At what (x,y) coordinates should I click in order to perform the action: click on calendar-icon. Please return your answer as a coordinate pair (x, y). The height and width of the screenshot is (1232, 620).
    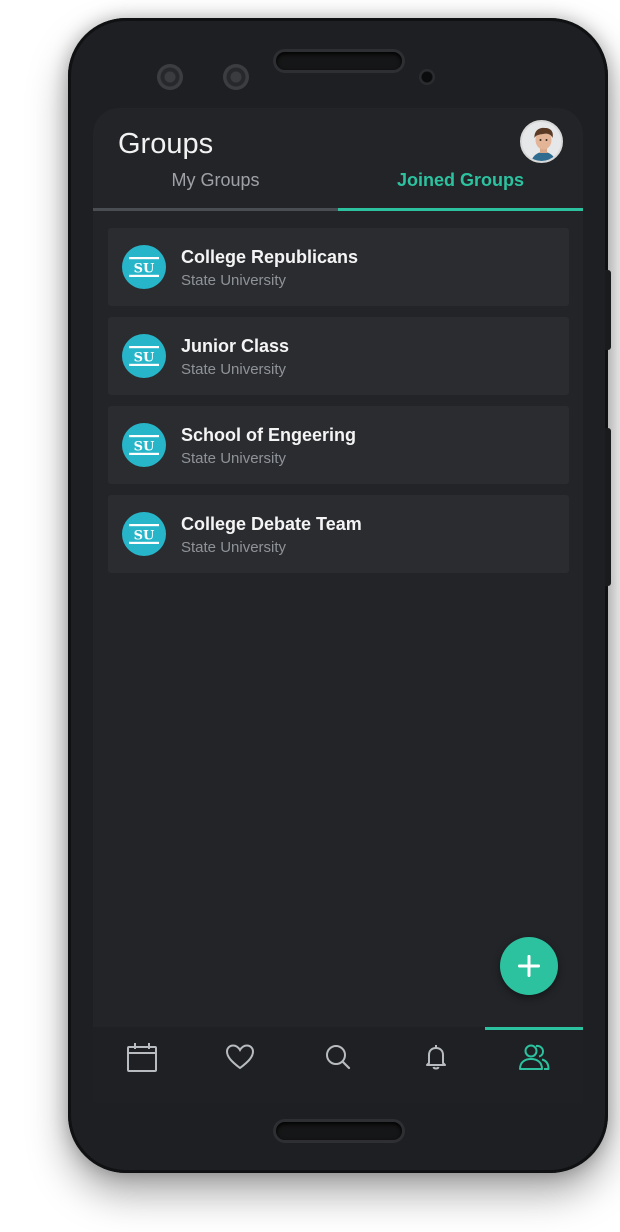
    Looking at the image, I should click on (142, 1057).